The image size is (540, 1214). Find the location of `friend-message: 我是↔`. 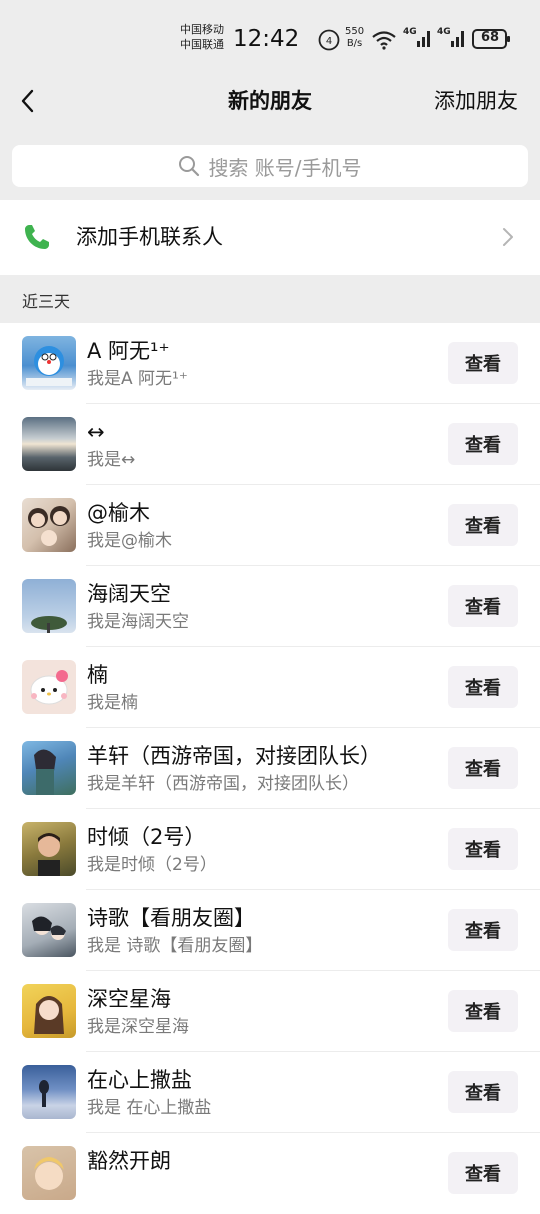

friend-message: 我是↔ is located at coordinates (111, 460).